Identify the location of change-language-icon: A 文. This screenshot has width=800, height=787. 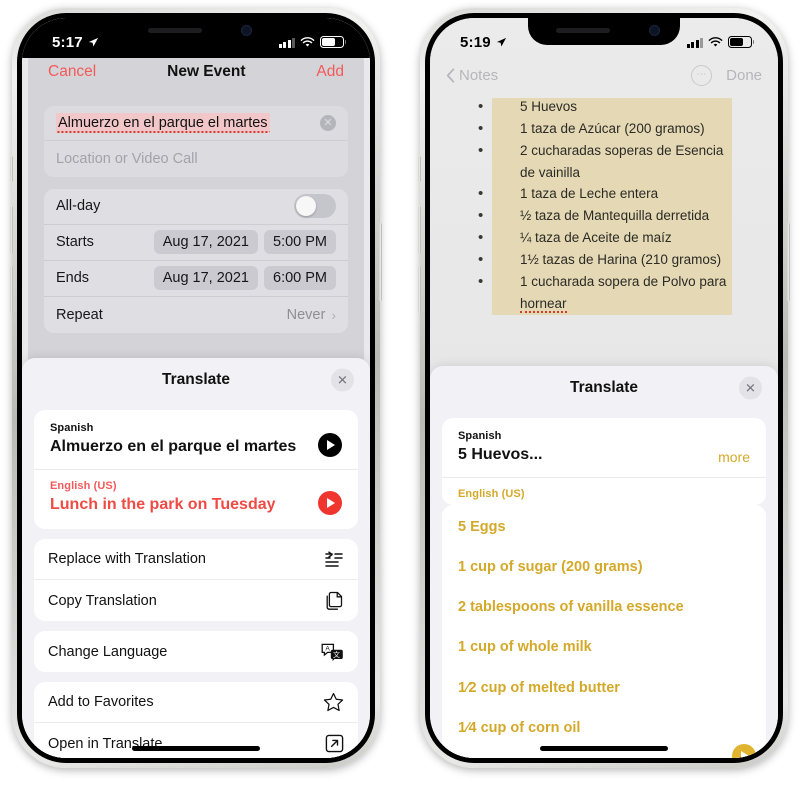
(332, 652).